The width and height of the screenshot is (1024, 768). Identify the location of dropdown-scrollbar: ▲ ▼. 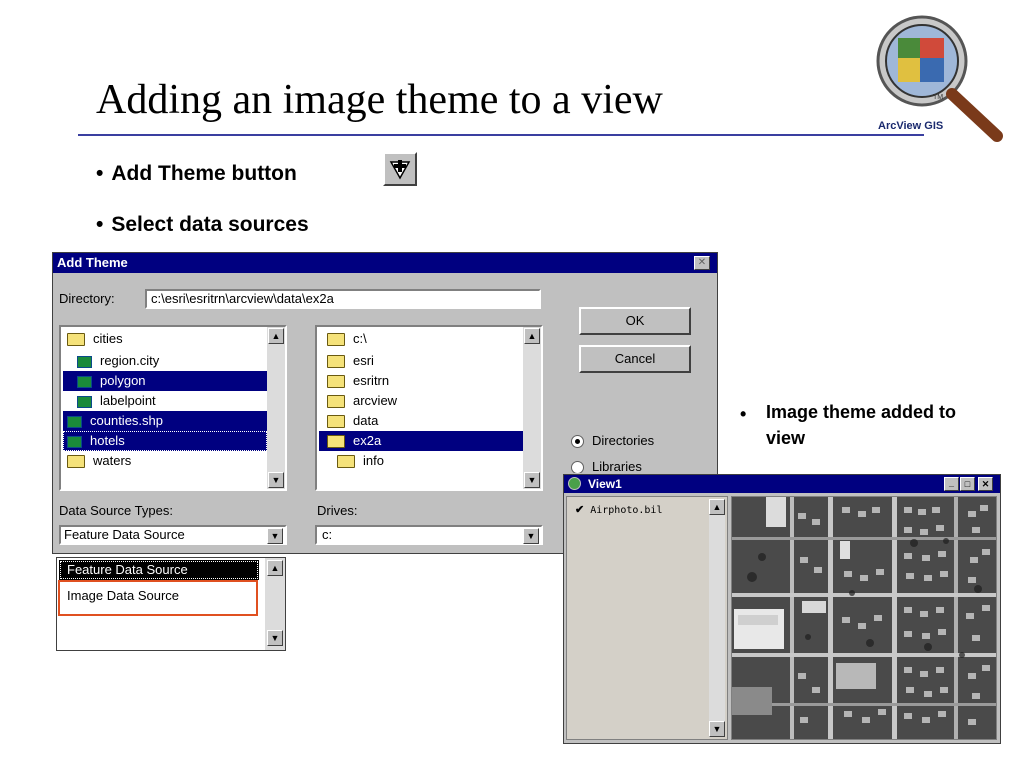
(275, 604).